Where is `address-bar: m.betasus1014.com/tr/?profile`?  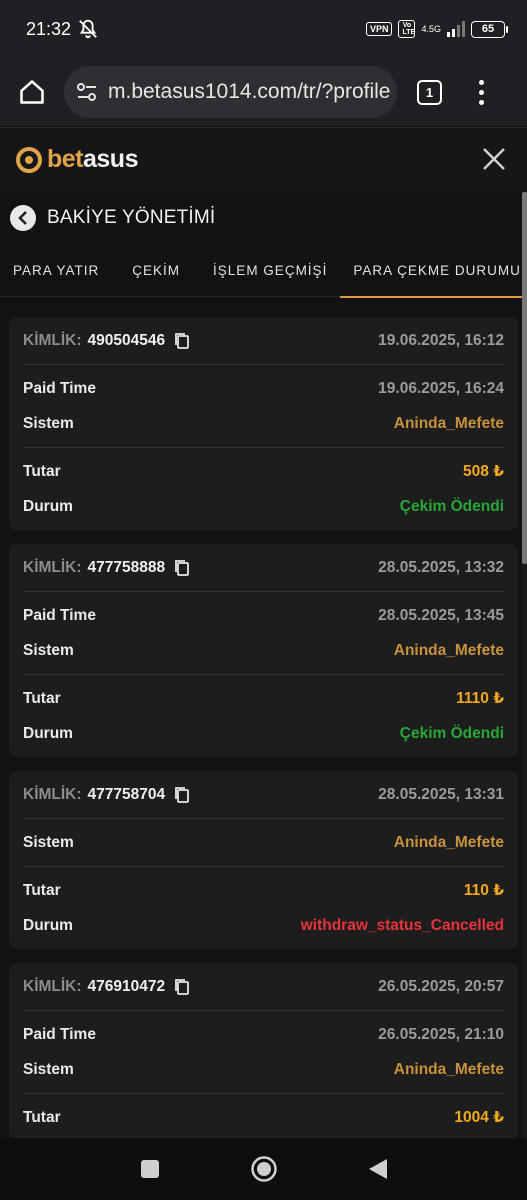
address-bar: m.betasus1014.com/tr/?profile is located at coordinates (230, 92).